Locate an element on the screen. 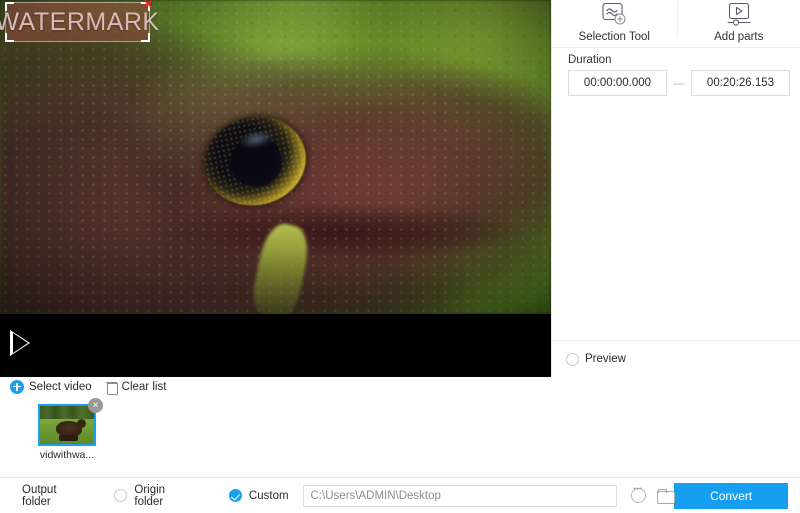  folder-browse-icon is located at coordinates (666, 496).